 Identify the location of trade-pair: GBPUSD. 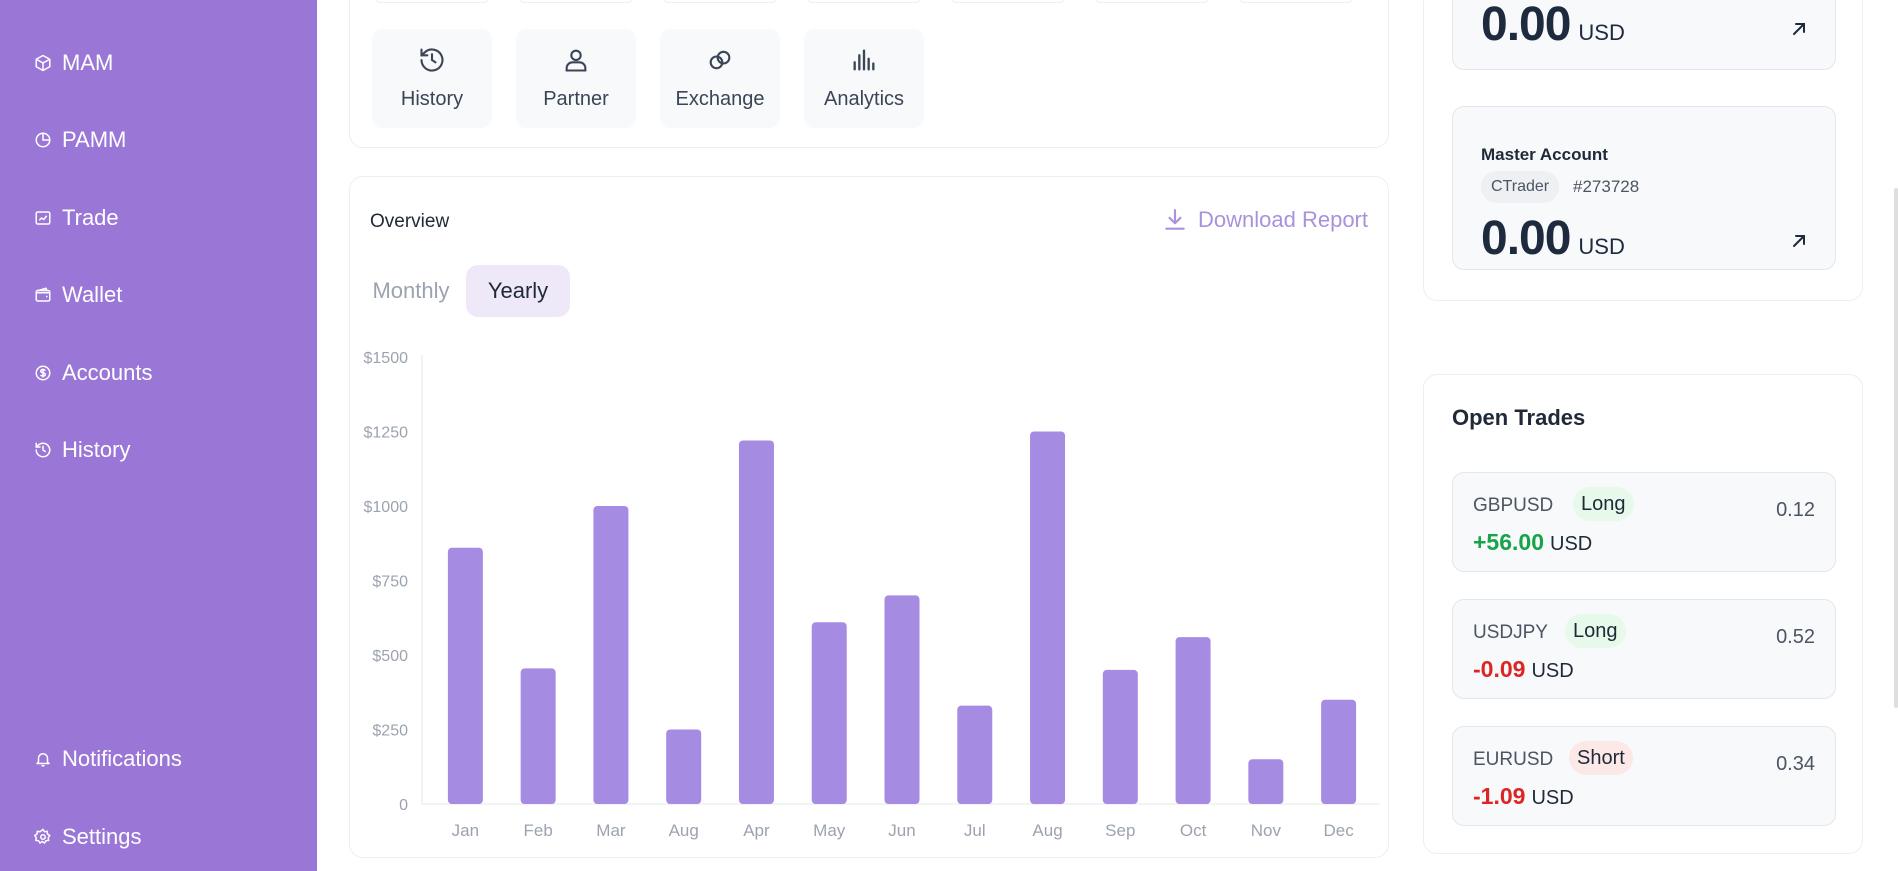
(1513, 505).